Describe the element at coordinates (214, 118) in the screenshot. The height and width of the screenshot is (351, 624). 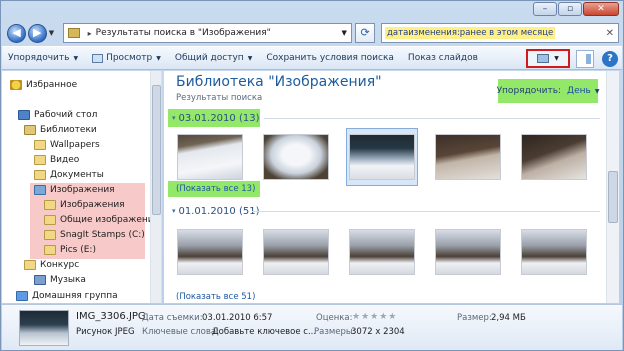
I see `group-header: ▾ 03.01.2010 (13)` at that location.